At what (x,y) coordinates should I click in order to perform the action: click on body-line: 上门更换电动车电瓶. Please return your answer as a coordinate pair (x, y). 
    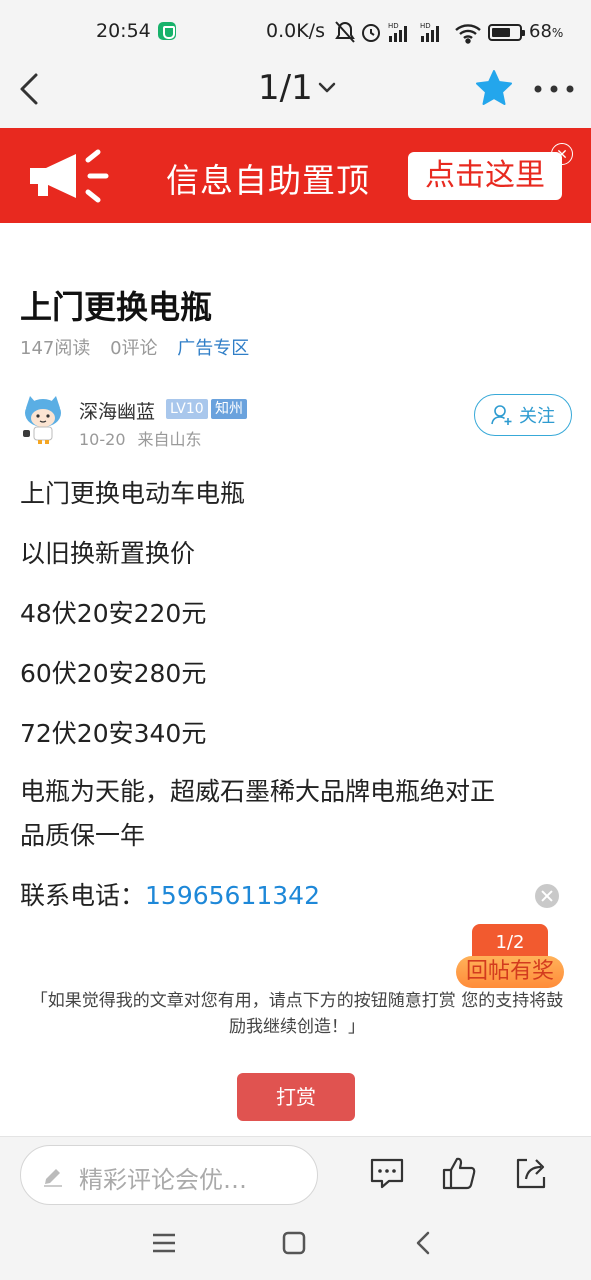
    Looking at the image, I should click on (133, 493).